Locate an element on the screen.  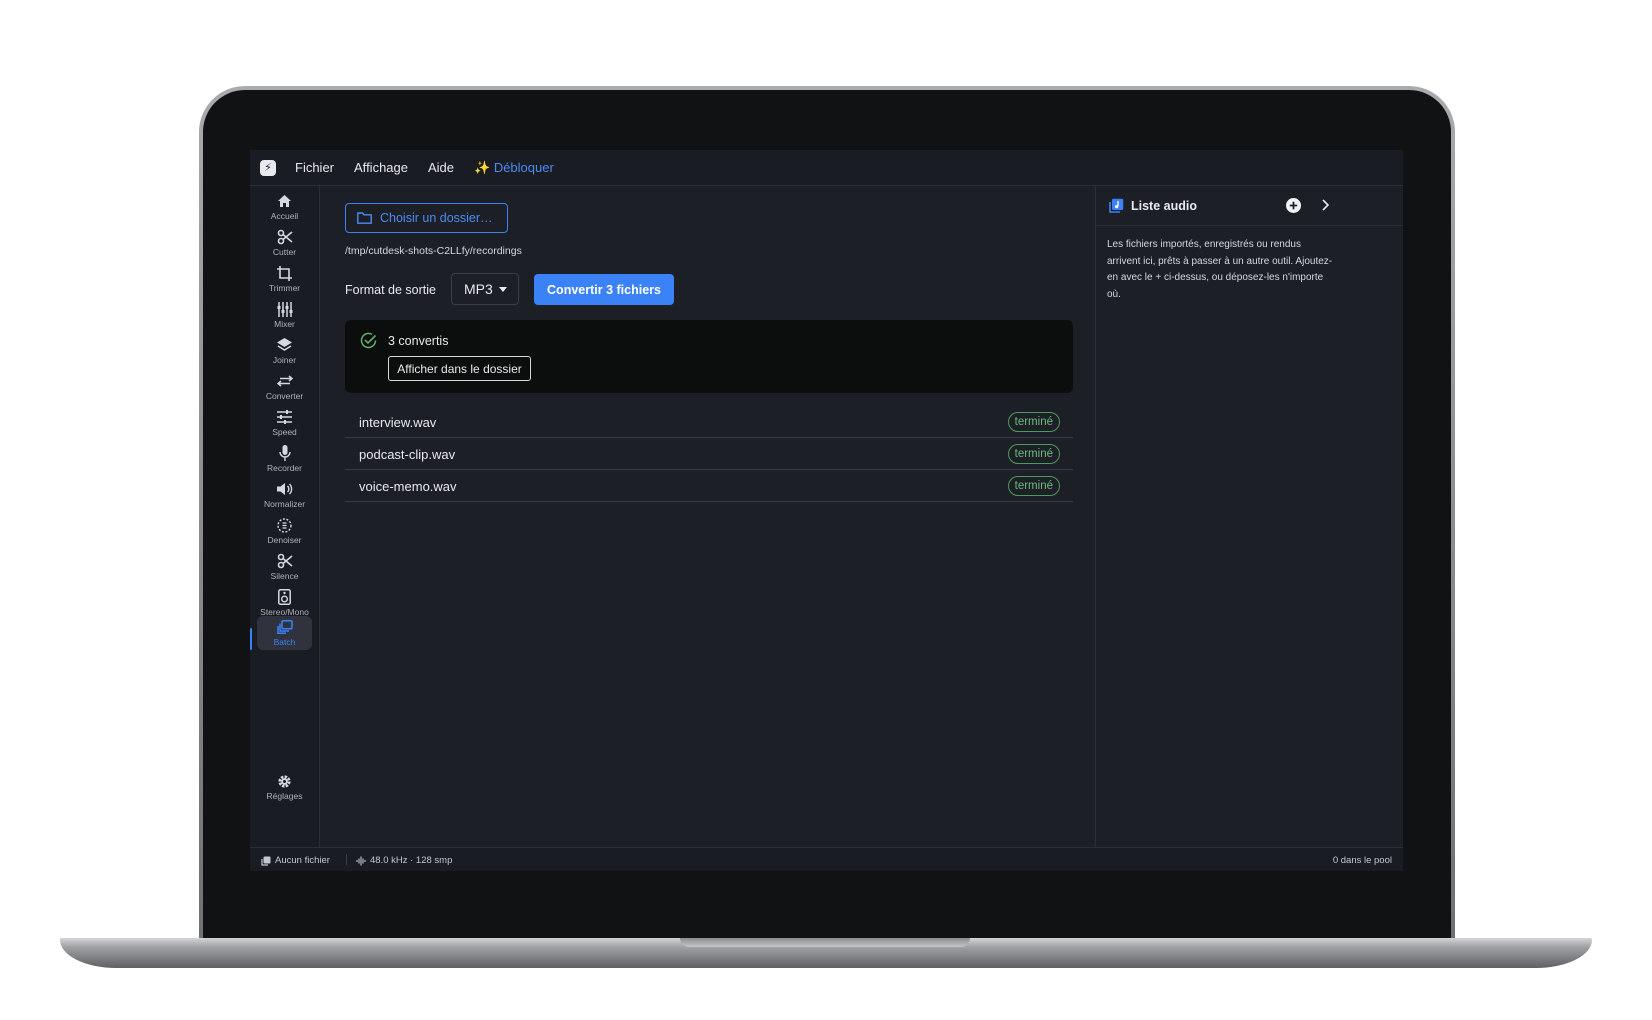
swap-icon is located at coordinates (285, 381).